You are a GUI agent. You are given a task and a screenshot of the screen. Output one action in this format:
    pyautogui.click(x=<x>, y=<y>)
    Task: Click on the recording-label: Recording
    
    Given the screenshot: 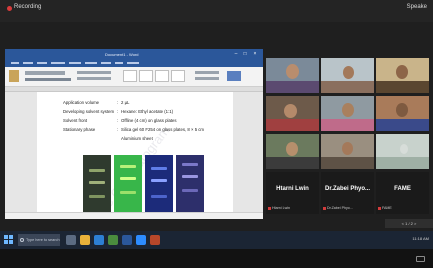 What is the action you would take?
    pyautogui.click(x=28, y=7)
    